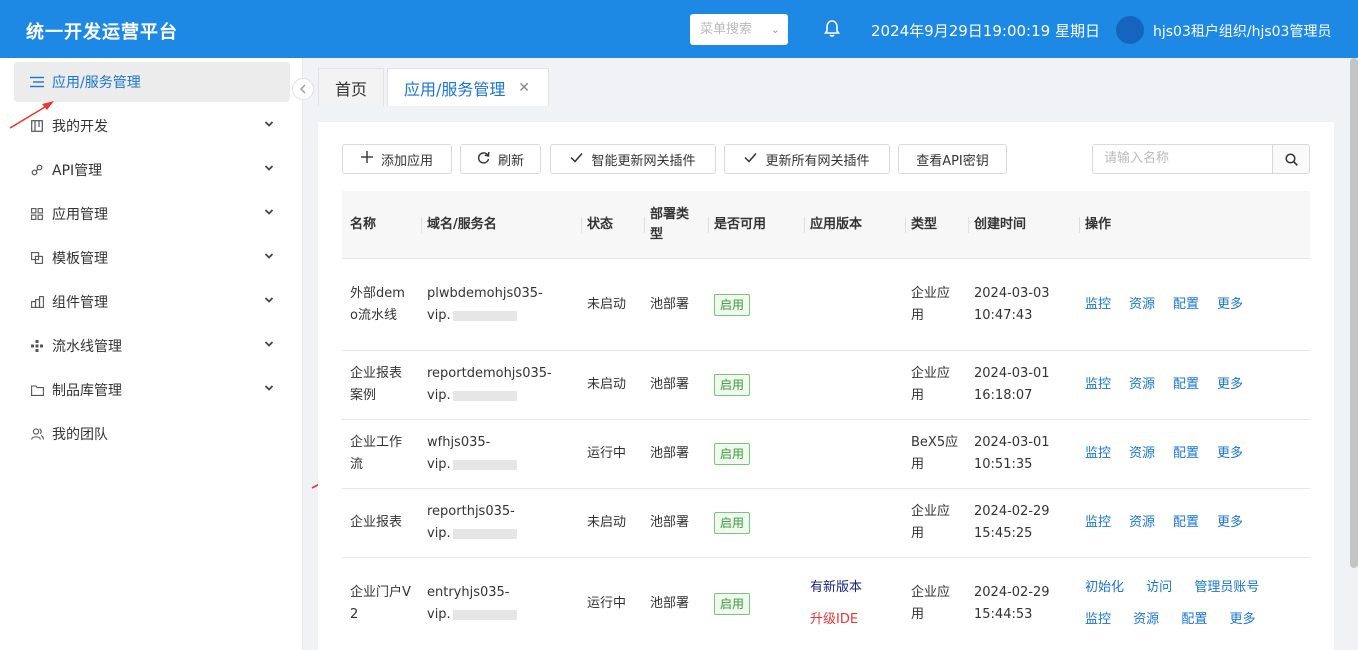 This screenshot has height=650, width=1358. What do you see at coordinates (633, 159) in the screenshot?
I see `smart-update-plugin-button: 智能更新网关插件` at bounding box center [633, 159].